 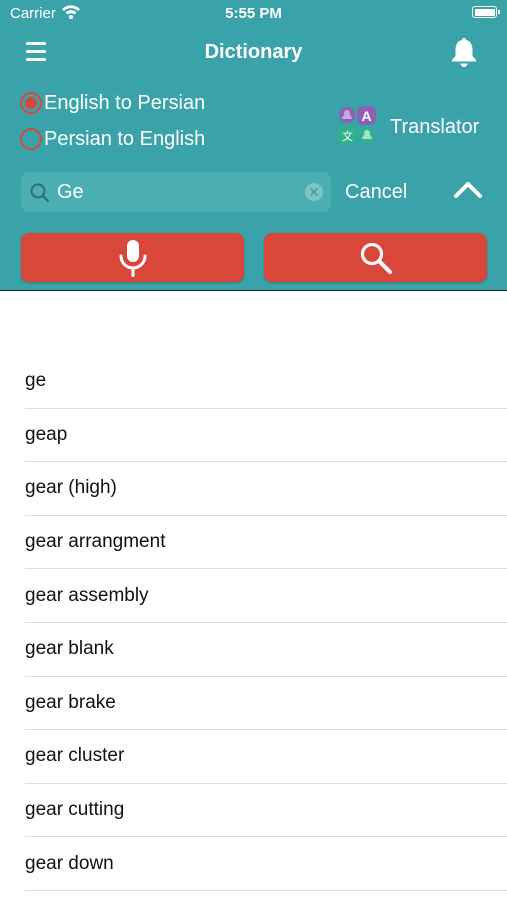 What do you see at coordinates (266, 543) in the screenshot?
I see `list-item: gear arrangment` at bounding box center [266, 543].